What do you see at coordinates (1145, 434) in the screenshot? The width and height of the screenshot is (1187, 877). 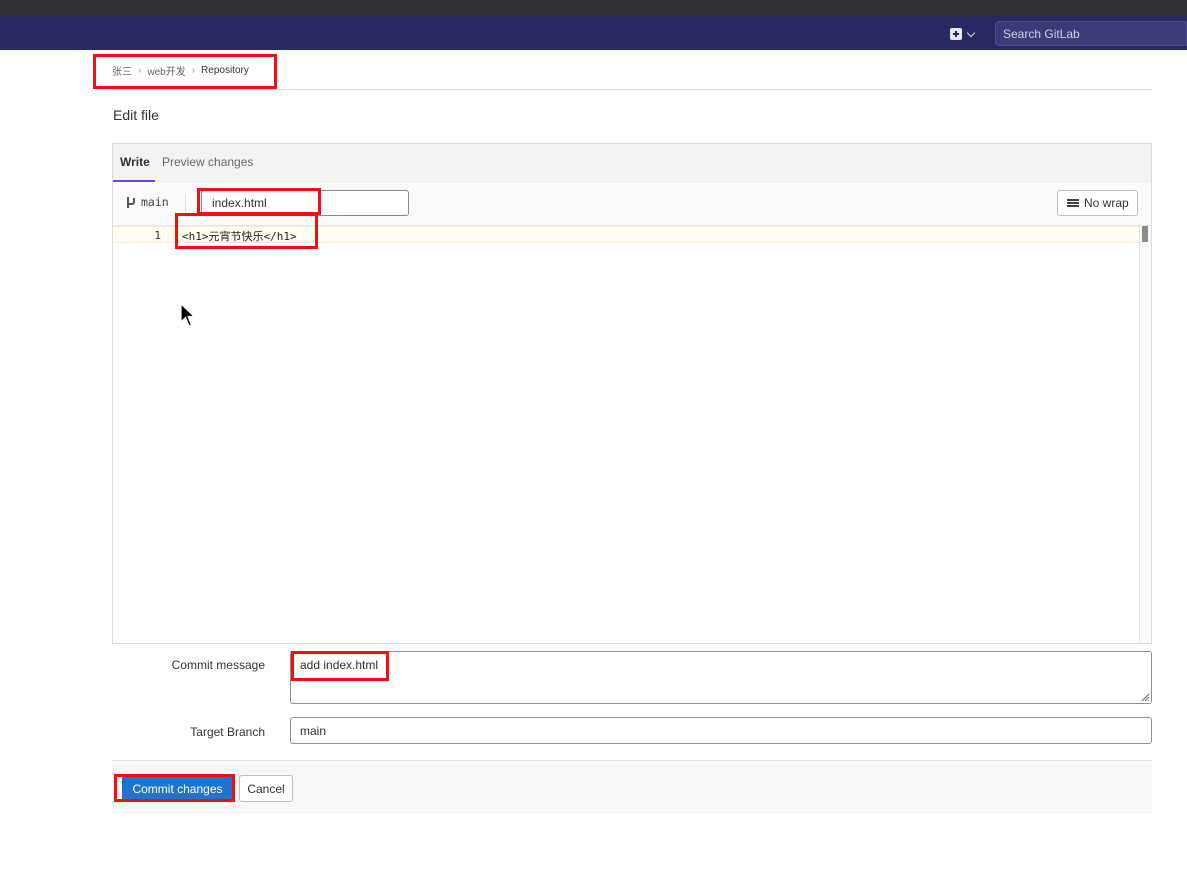 I see `vertical-scrollbar` at bounding box center [1145, 434].